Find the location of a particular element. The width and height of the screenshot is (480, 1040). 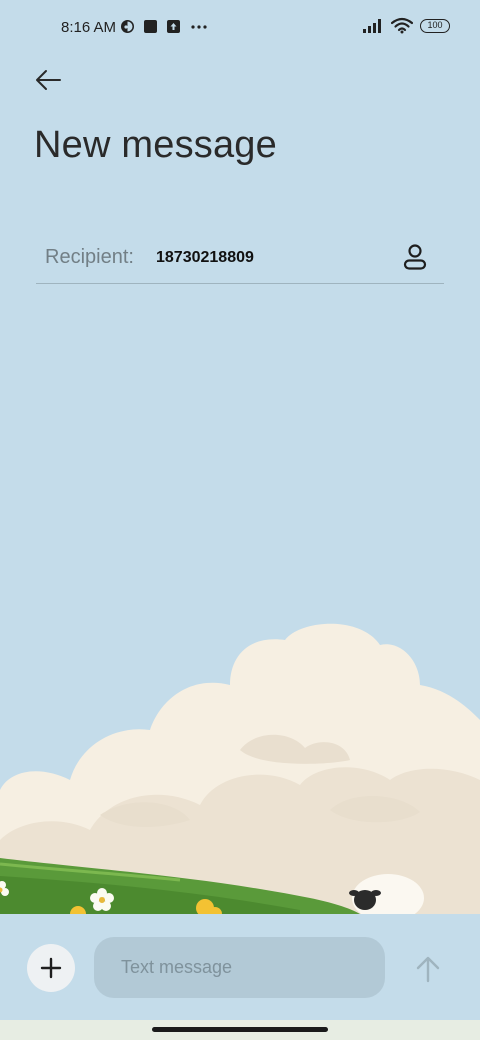

select-contact-button is located at coordinates (415, 257).